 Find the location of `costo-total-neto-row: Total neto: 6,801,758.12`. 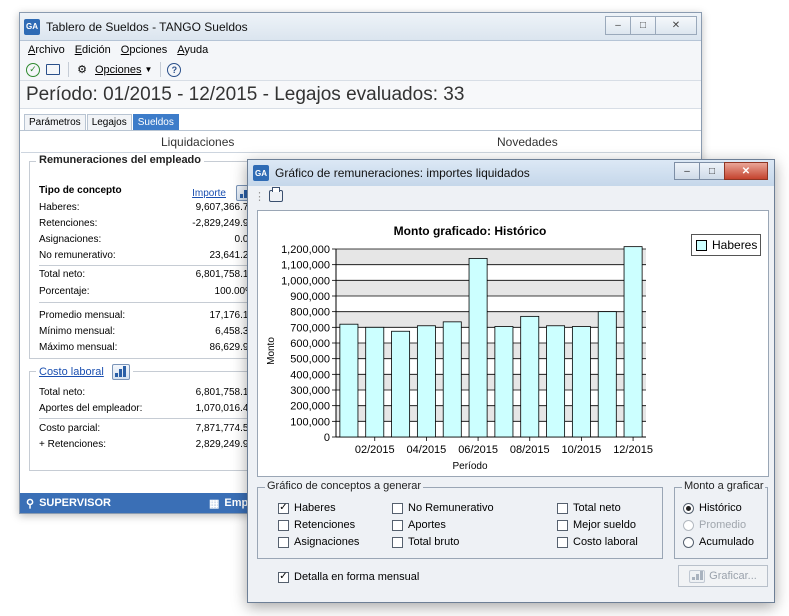

costo-total-neto-row: Total neto: 6,801,758.12 is located at coordinates (146, 392).